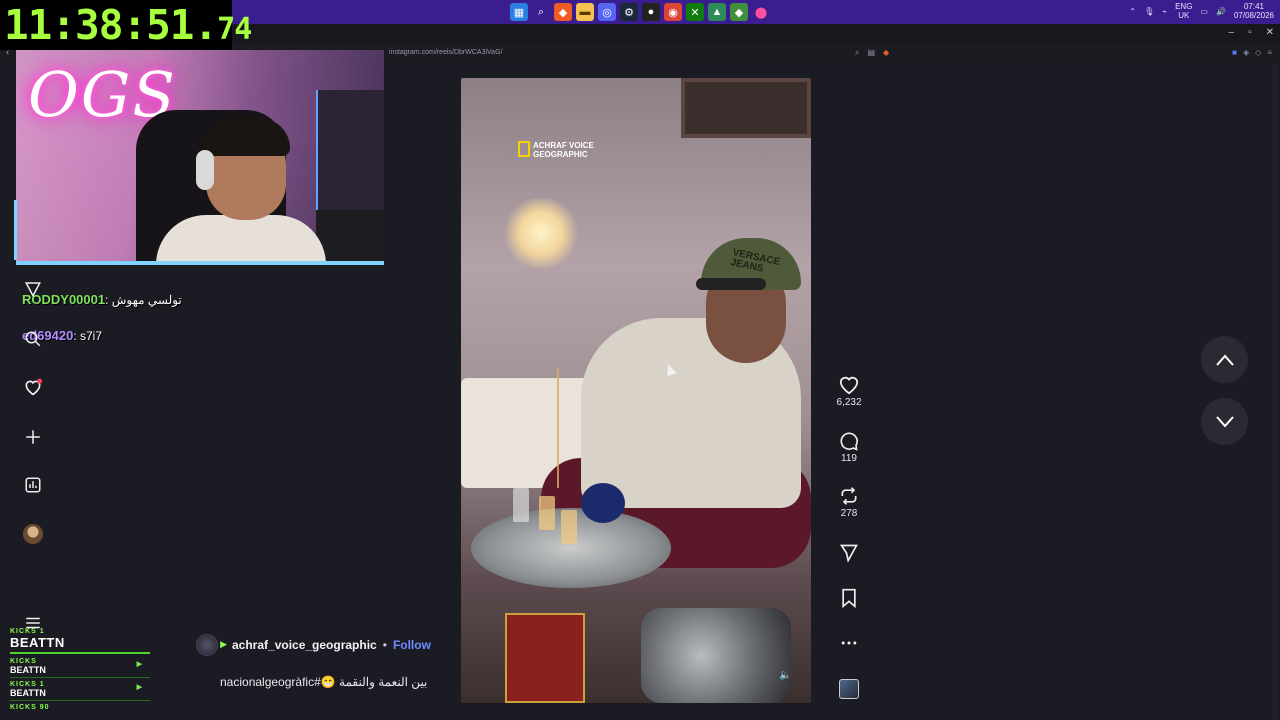 This screenshot has height=720, width=1280. Describe the element at coordinates (563, 12) in the screenshot. I see `brave-browser-icon: ◆` at that location.